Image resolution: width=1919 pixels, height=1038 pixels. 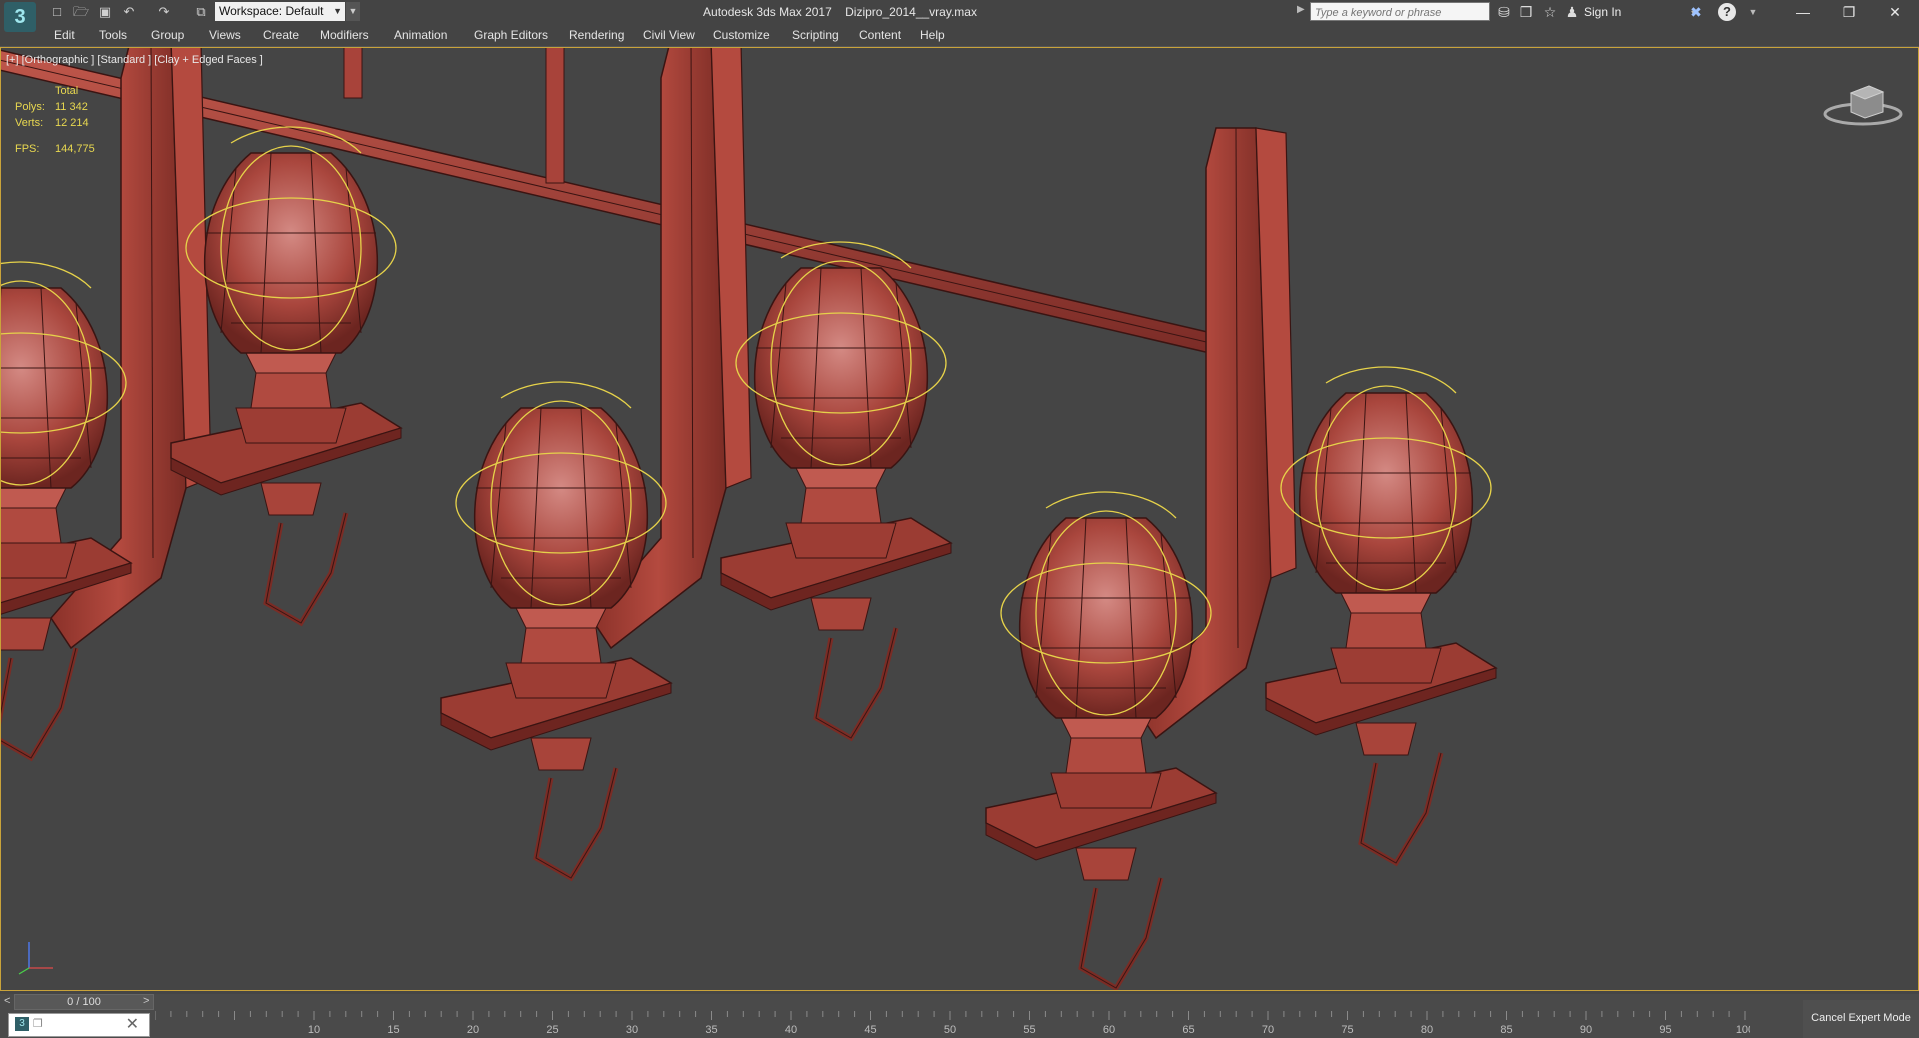 I want to click on menu-views: Views, so click(x=225, y=35).